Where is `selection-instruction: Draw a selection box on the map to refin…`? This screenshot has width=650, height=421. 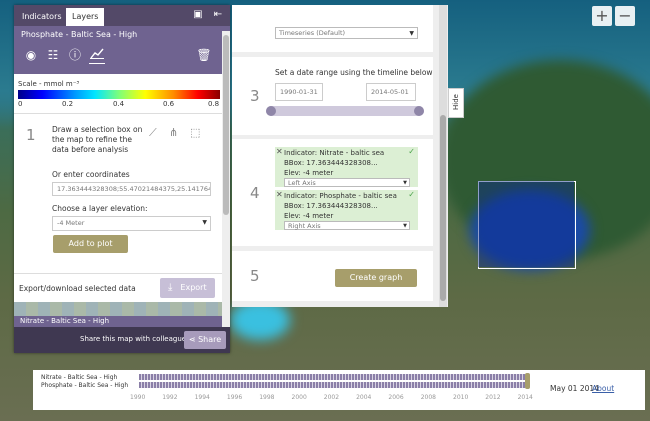 selection-instruction: Draw a selection box on the map to refin… is located at coordinates (97, 139).